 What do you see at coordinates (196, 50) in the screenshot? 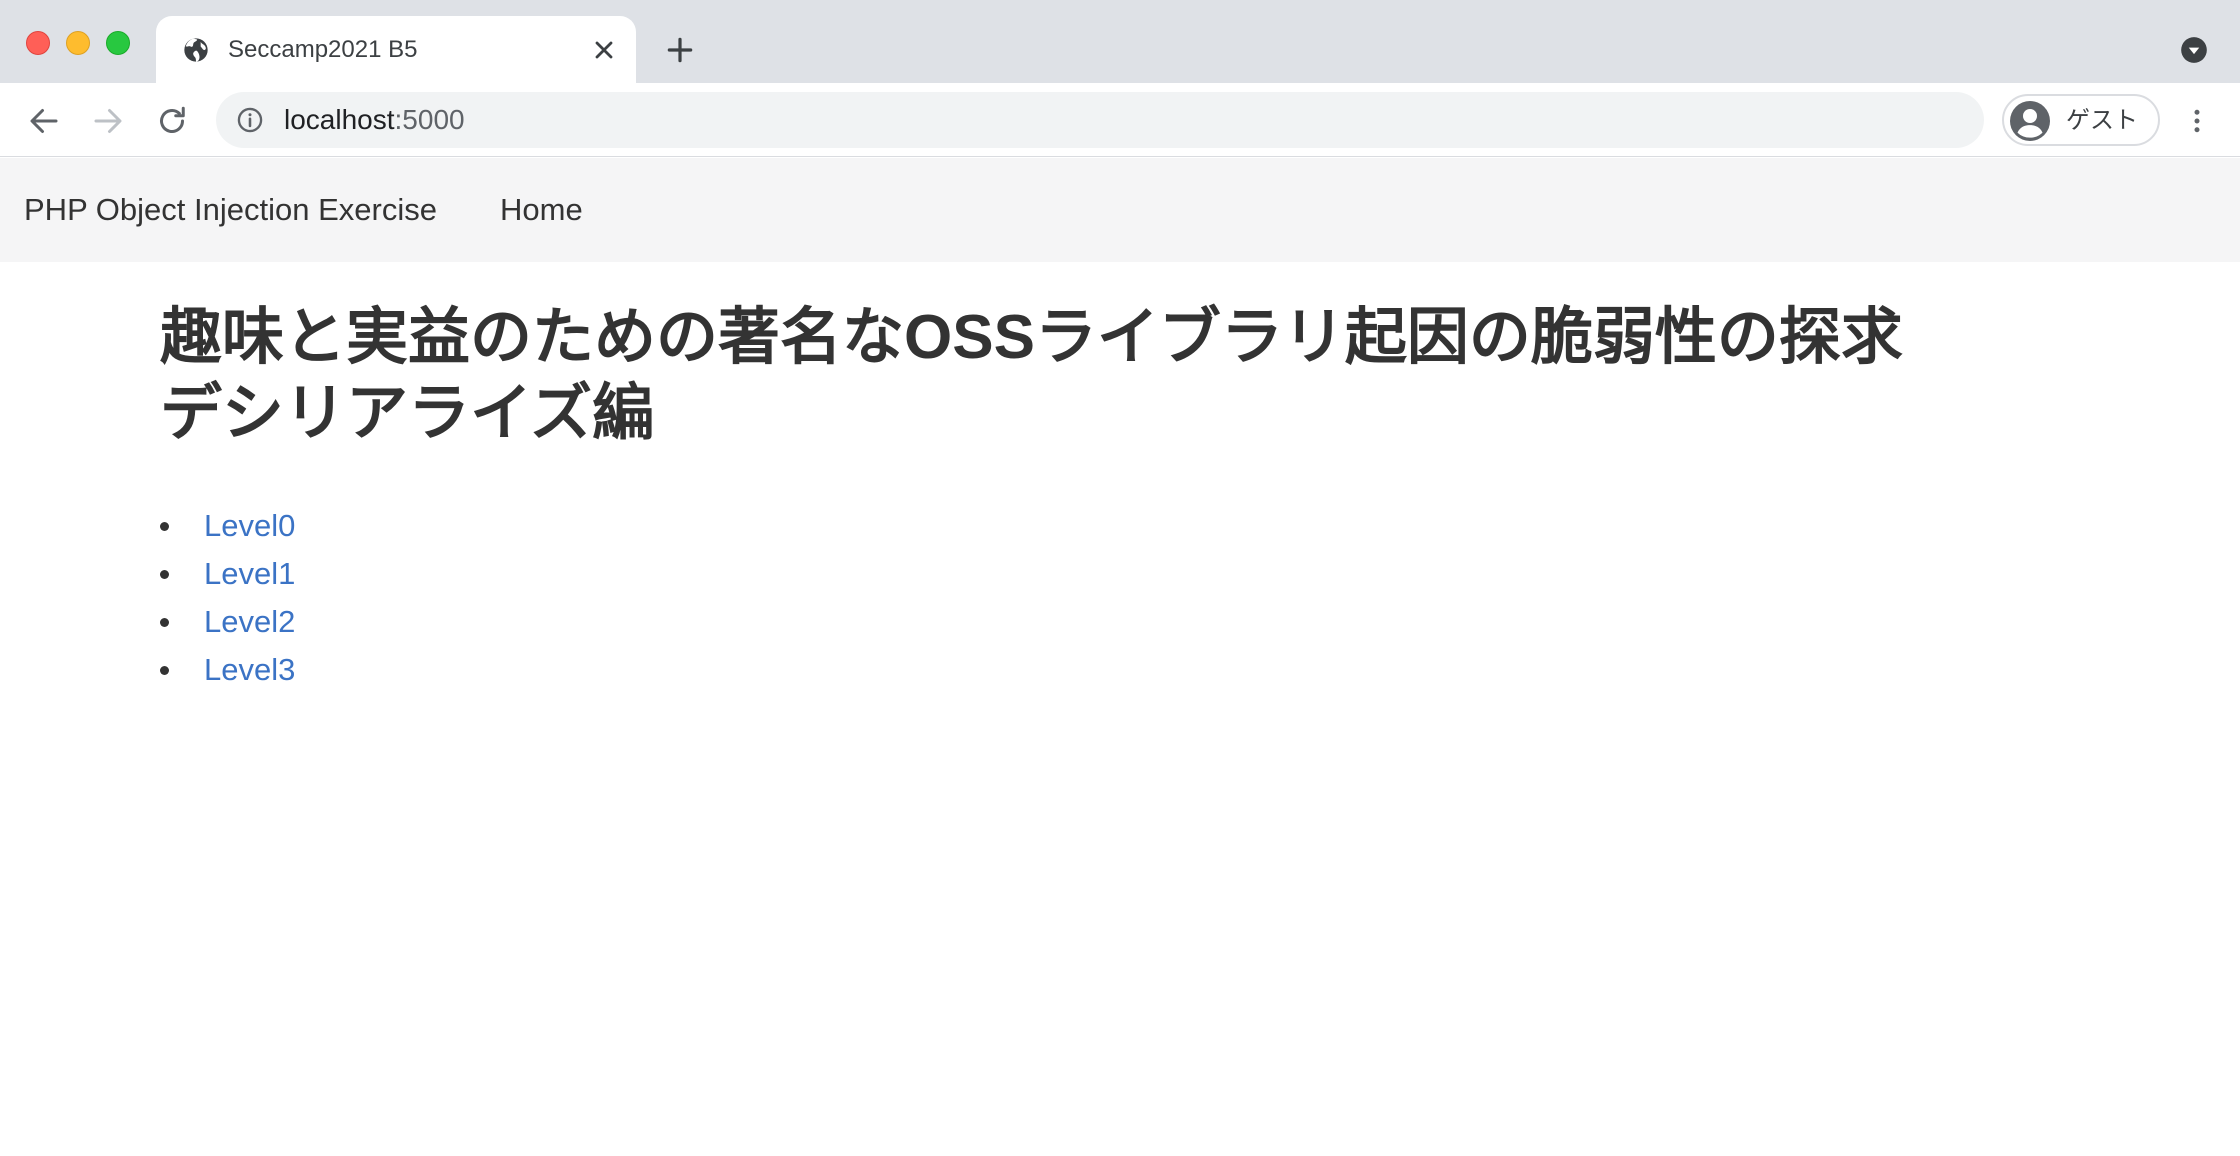
I see `globe-icon` at bounding box center [196, 50].